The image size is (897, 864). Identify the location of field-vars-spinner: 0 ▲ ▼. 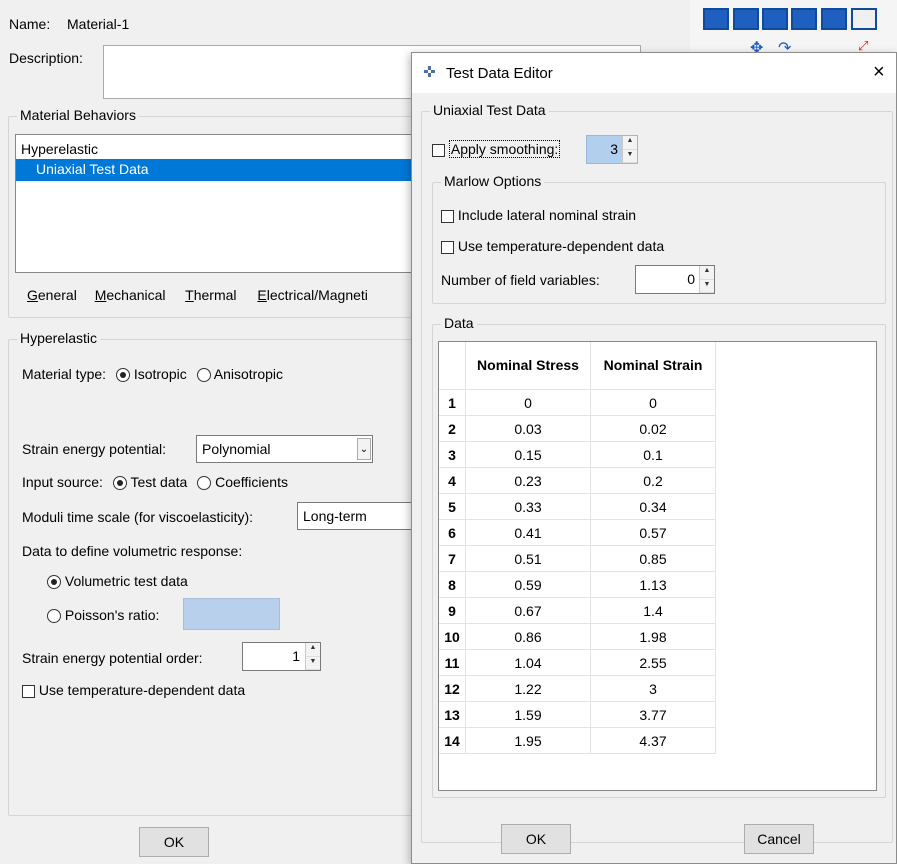
(675, 279).